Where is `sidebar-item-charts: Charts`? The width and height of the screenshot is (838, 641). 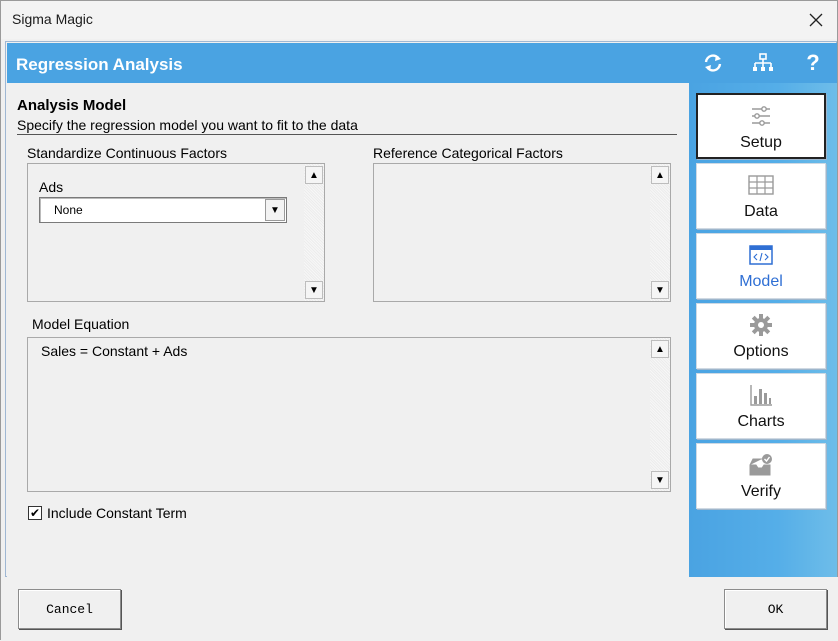 sidebar-item-charts: Charts is located at coordinates (761, 406).